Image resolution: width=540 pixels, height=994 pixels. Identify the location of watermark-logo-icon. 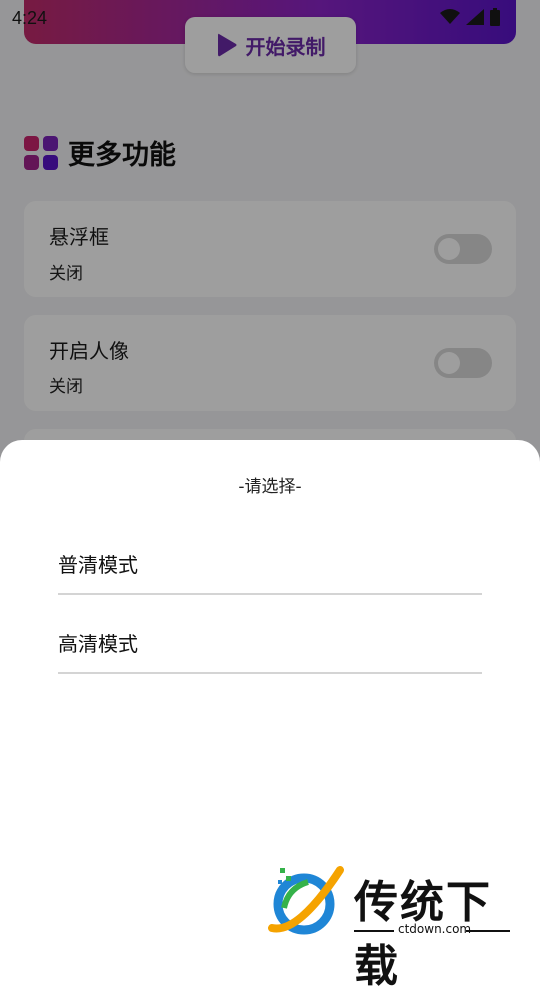
(306, 900).